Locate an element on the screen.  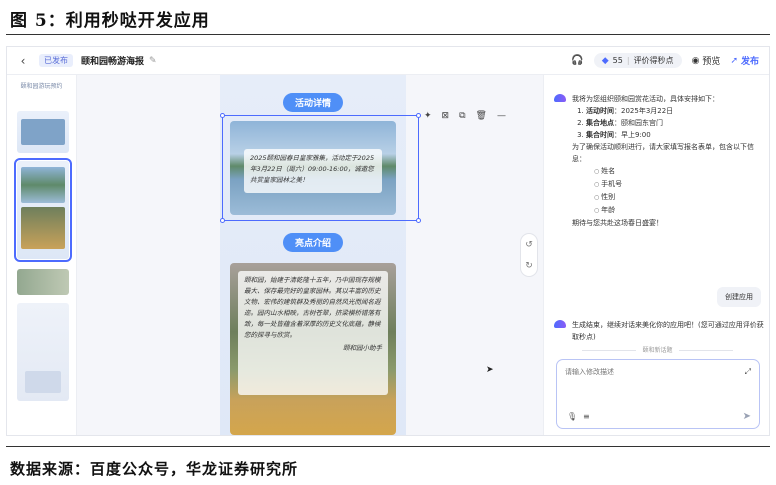
history-controls: ↺ ↻ is located at coordinates (529, 255).